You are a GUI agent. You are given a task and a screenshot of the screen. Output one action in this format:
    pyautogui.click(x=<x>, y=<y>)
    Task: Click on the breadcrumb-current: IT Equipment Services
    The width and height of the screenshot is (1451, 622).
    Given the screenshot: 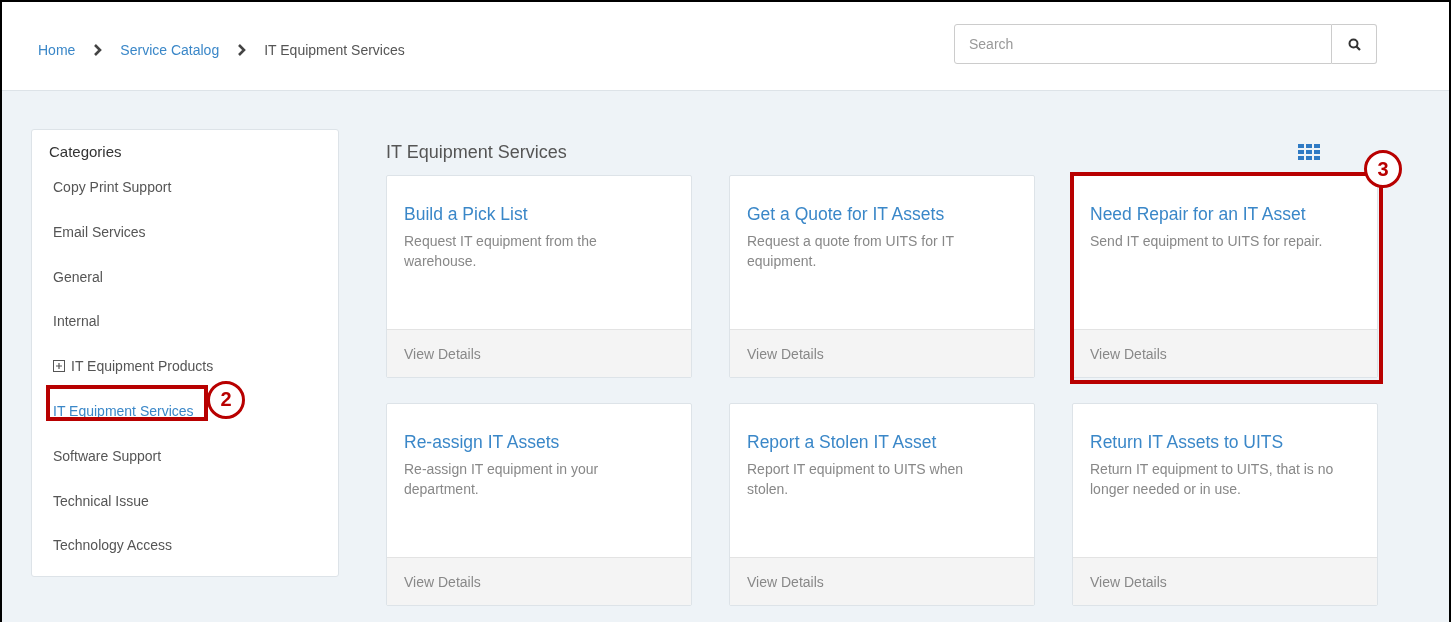 What is the action you would take?
    pyautogui.click(x=334, y=50)
    